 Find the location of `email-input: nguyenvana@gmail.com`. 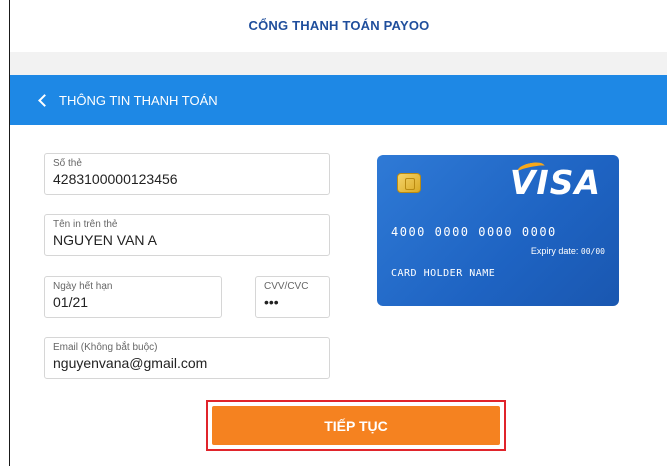

email-input: nguyenvana@gmail.com is located at coordinates (191, 363).